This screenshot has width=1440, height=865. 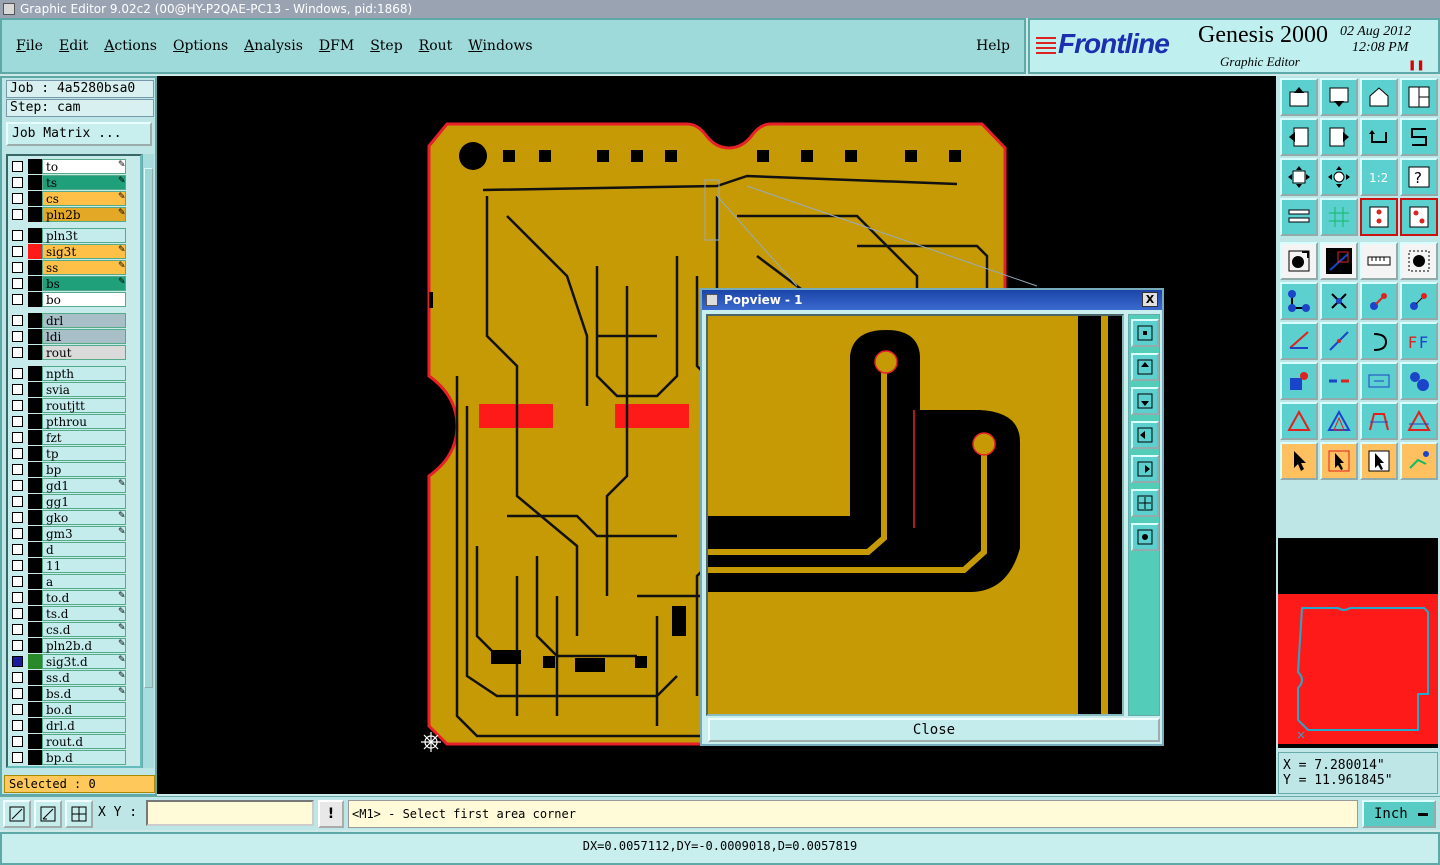 I want to click on layer-row: ts.d ✎, so click(x=73, y=613).